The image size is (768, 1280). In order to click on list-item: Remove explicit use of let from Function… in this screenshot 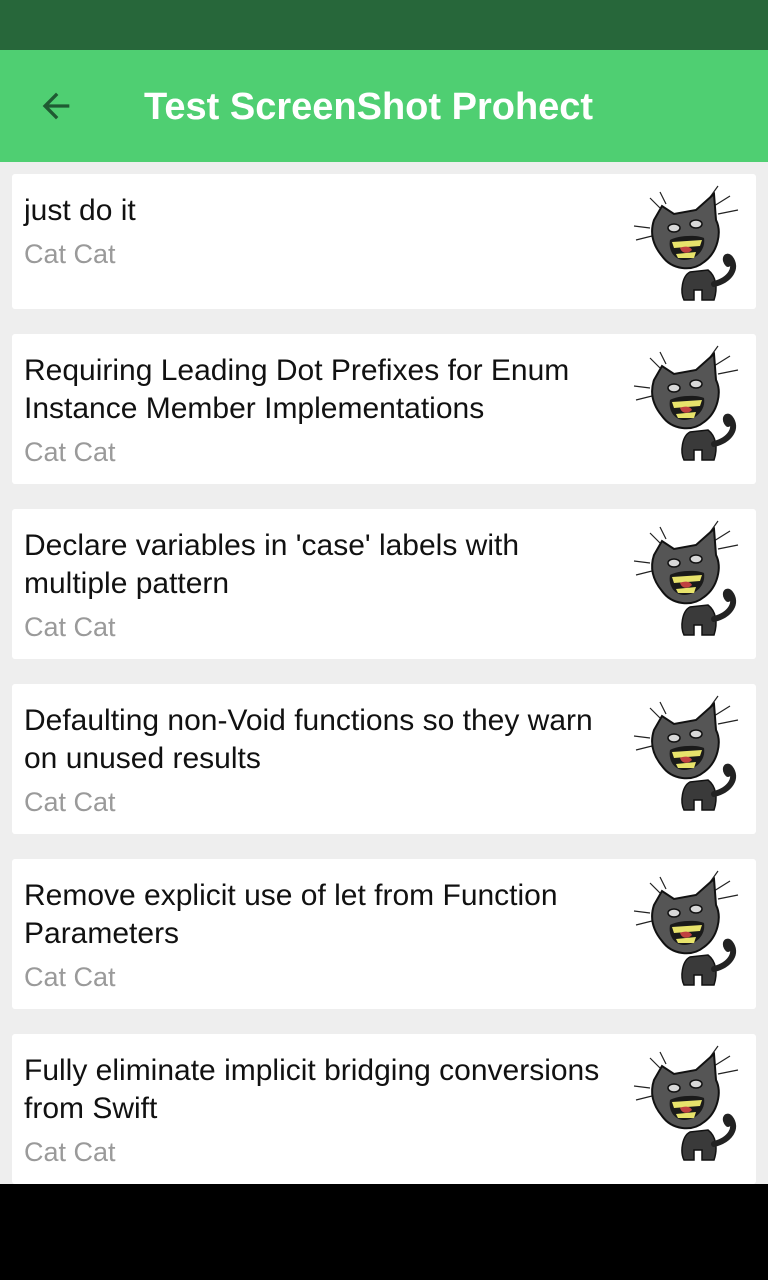, I will do `click(384, 934)`.